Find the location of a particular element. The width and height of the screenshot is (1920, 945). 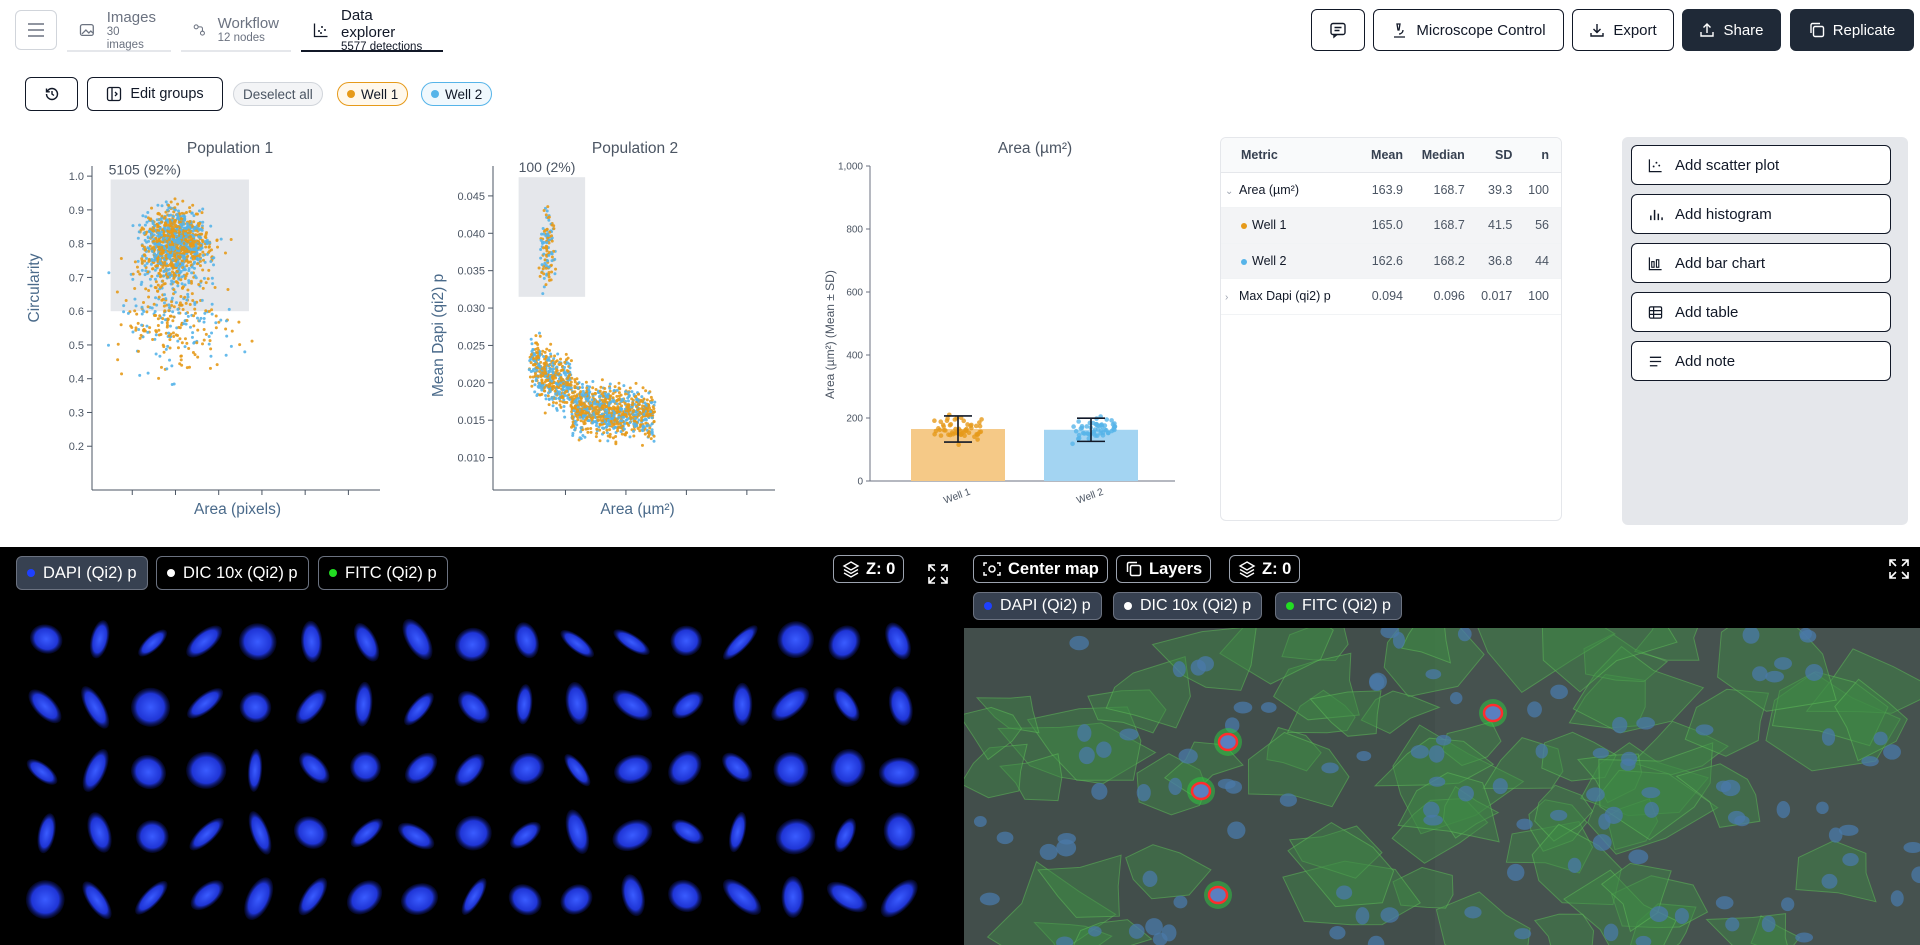

map-z-slice-control: Z: 0 is located at coordinates (1265, 569).